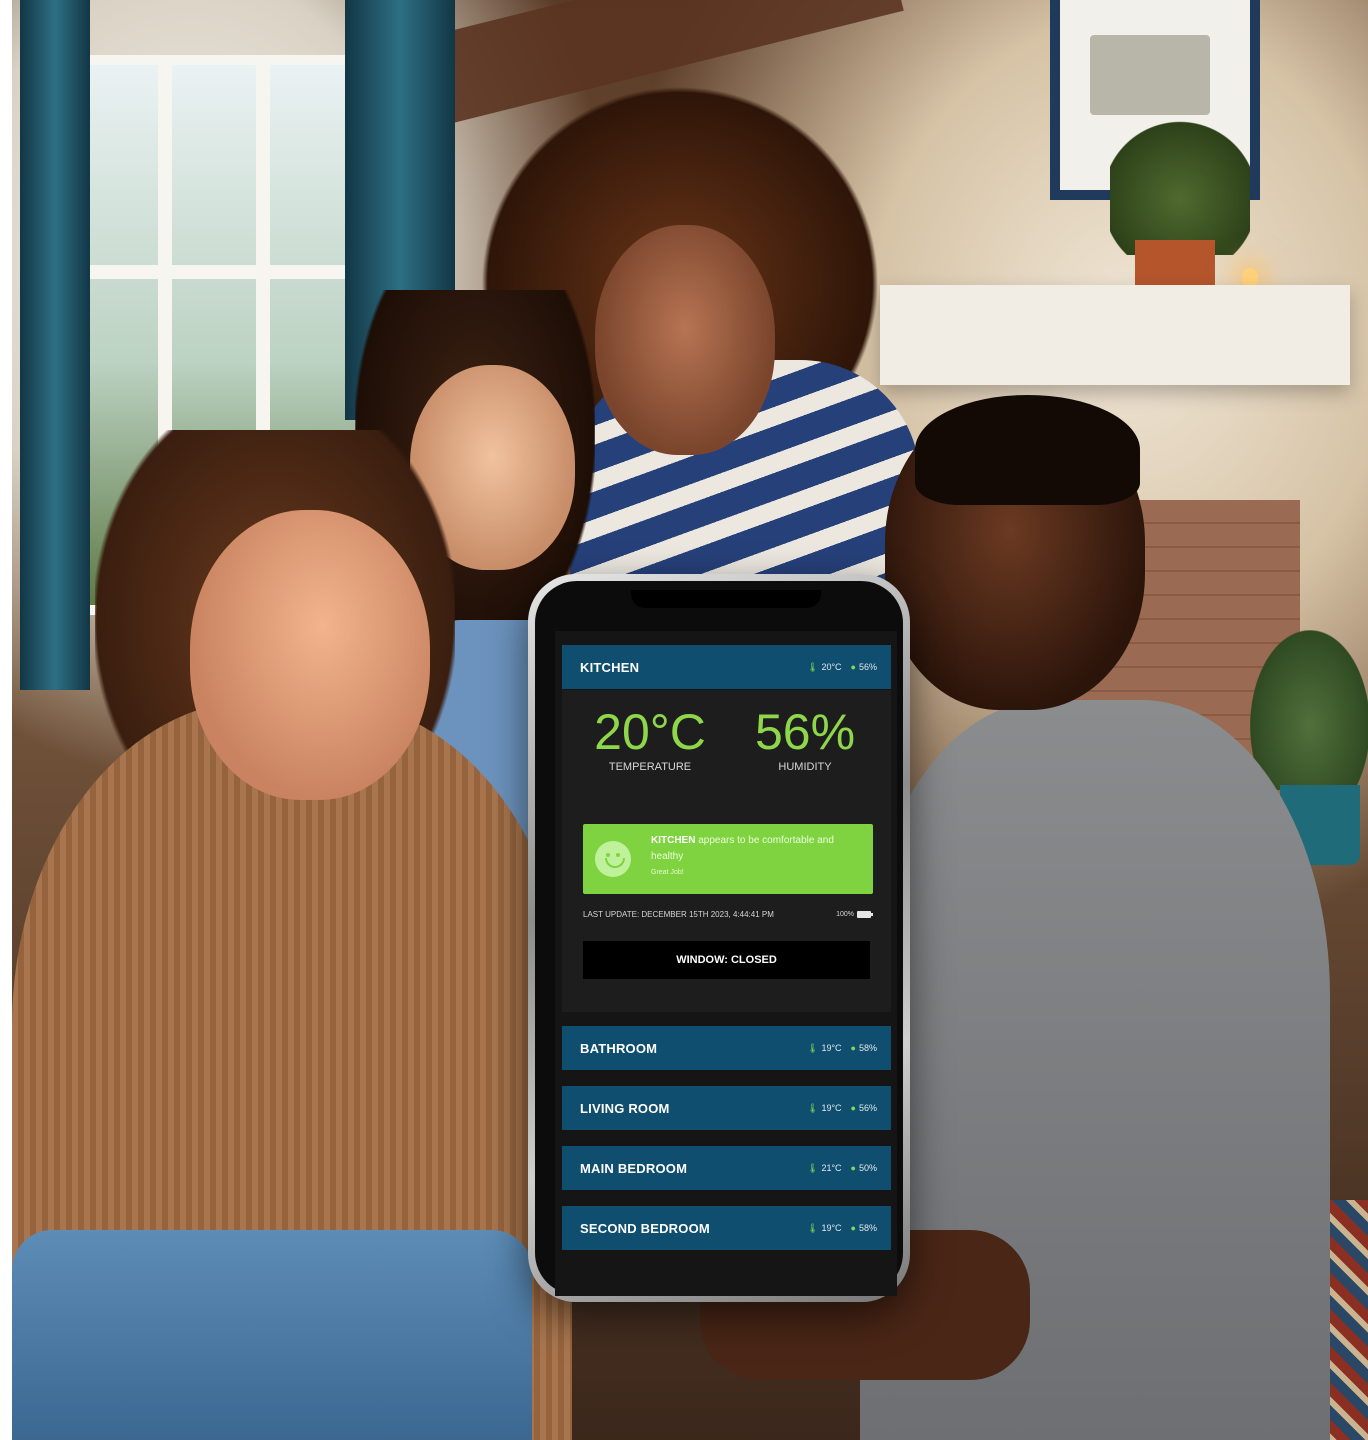 The height and width of the screenshot is (1440, 1368). What do you see at coordinates (865, 914) in the screenshot?
I see `battery-icon` at bounding box center [865, 914].